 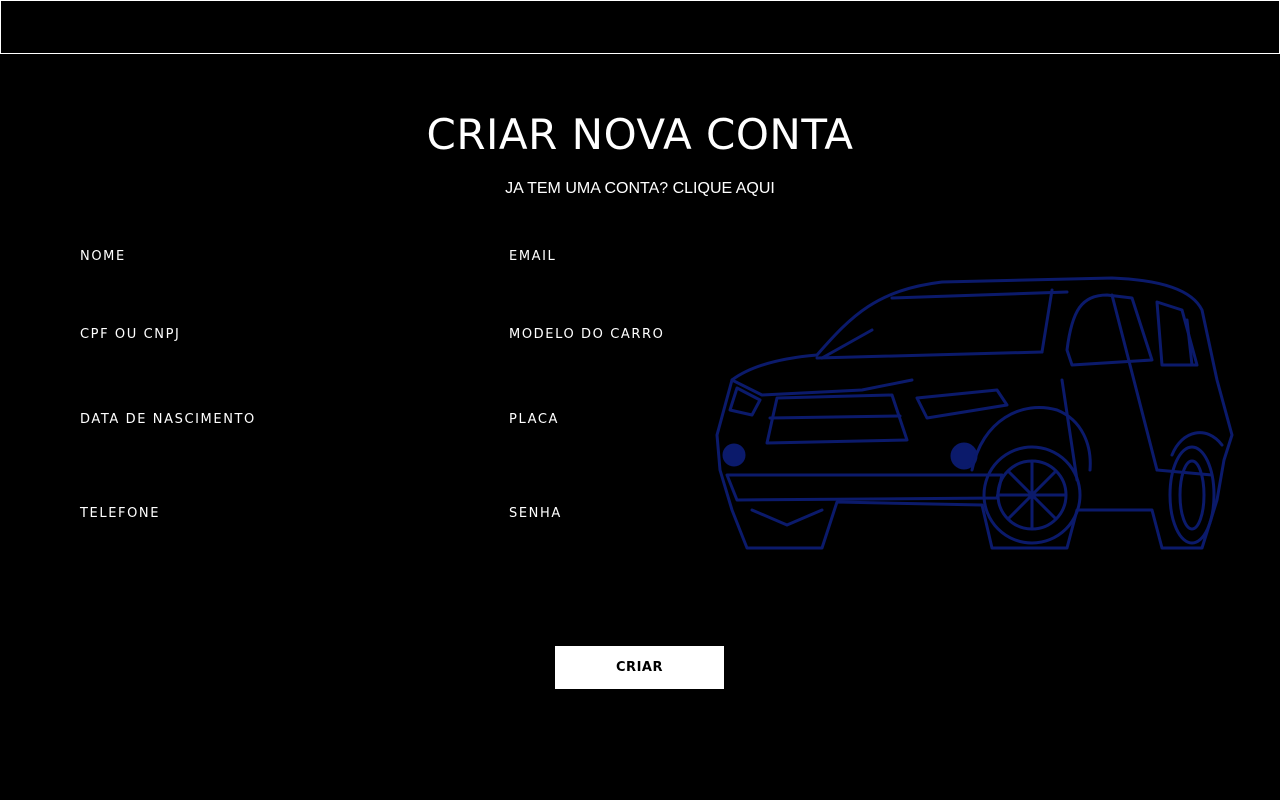 What do you see at coordinates (639, 667) in the screenshot?
I see `create-account-button: CRIAR` at bounding box center [639, 667].